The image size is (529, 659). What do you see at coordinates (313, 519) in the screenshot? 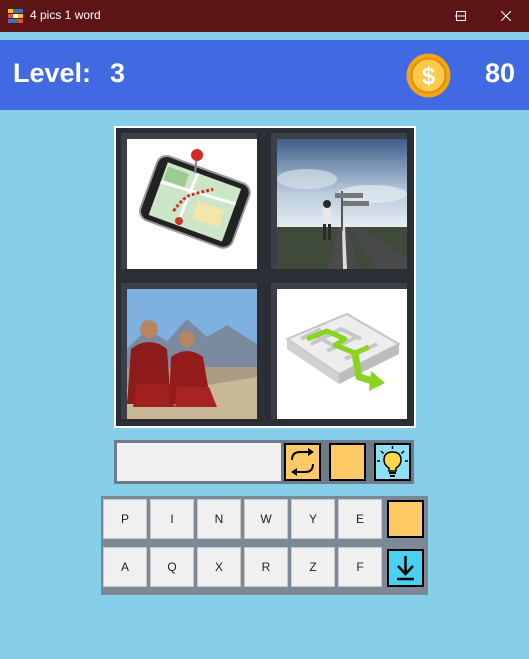
I see `letter-key: Y` at bounding box center [313, 519].